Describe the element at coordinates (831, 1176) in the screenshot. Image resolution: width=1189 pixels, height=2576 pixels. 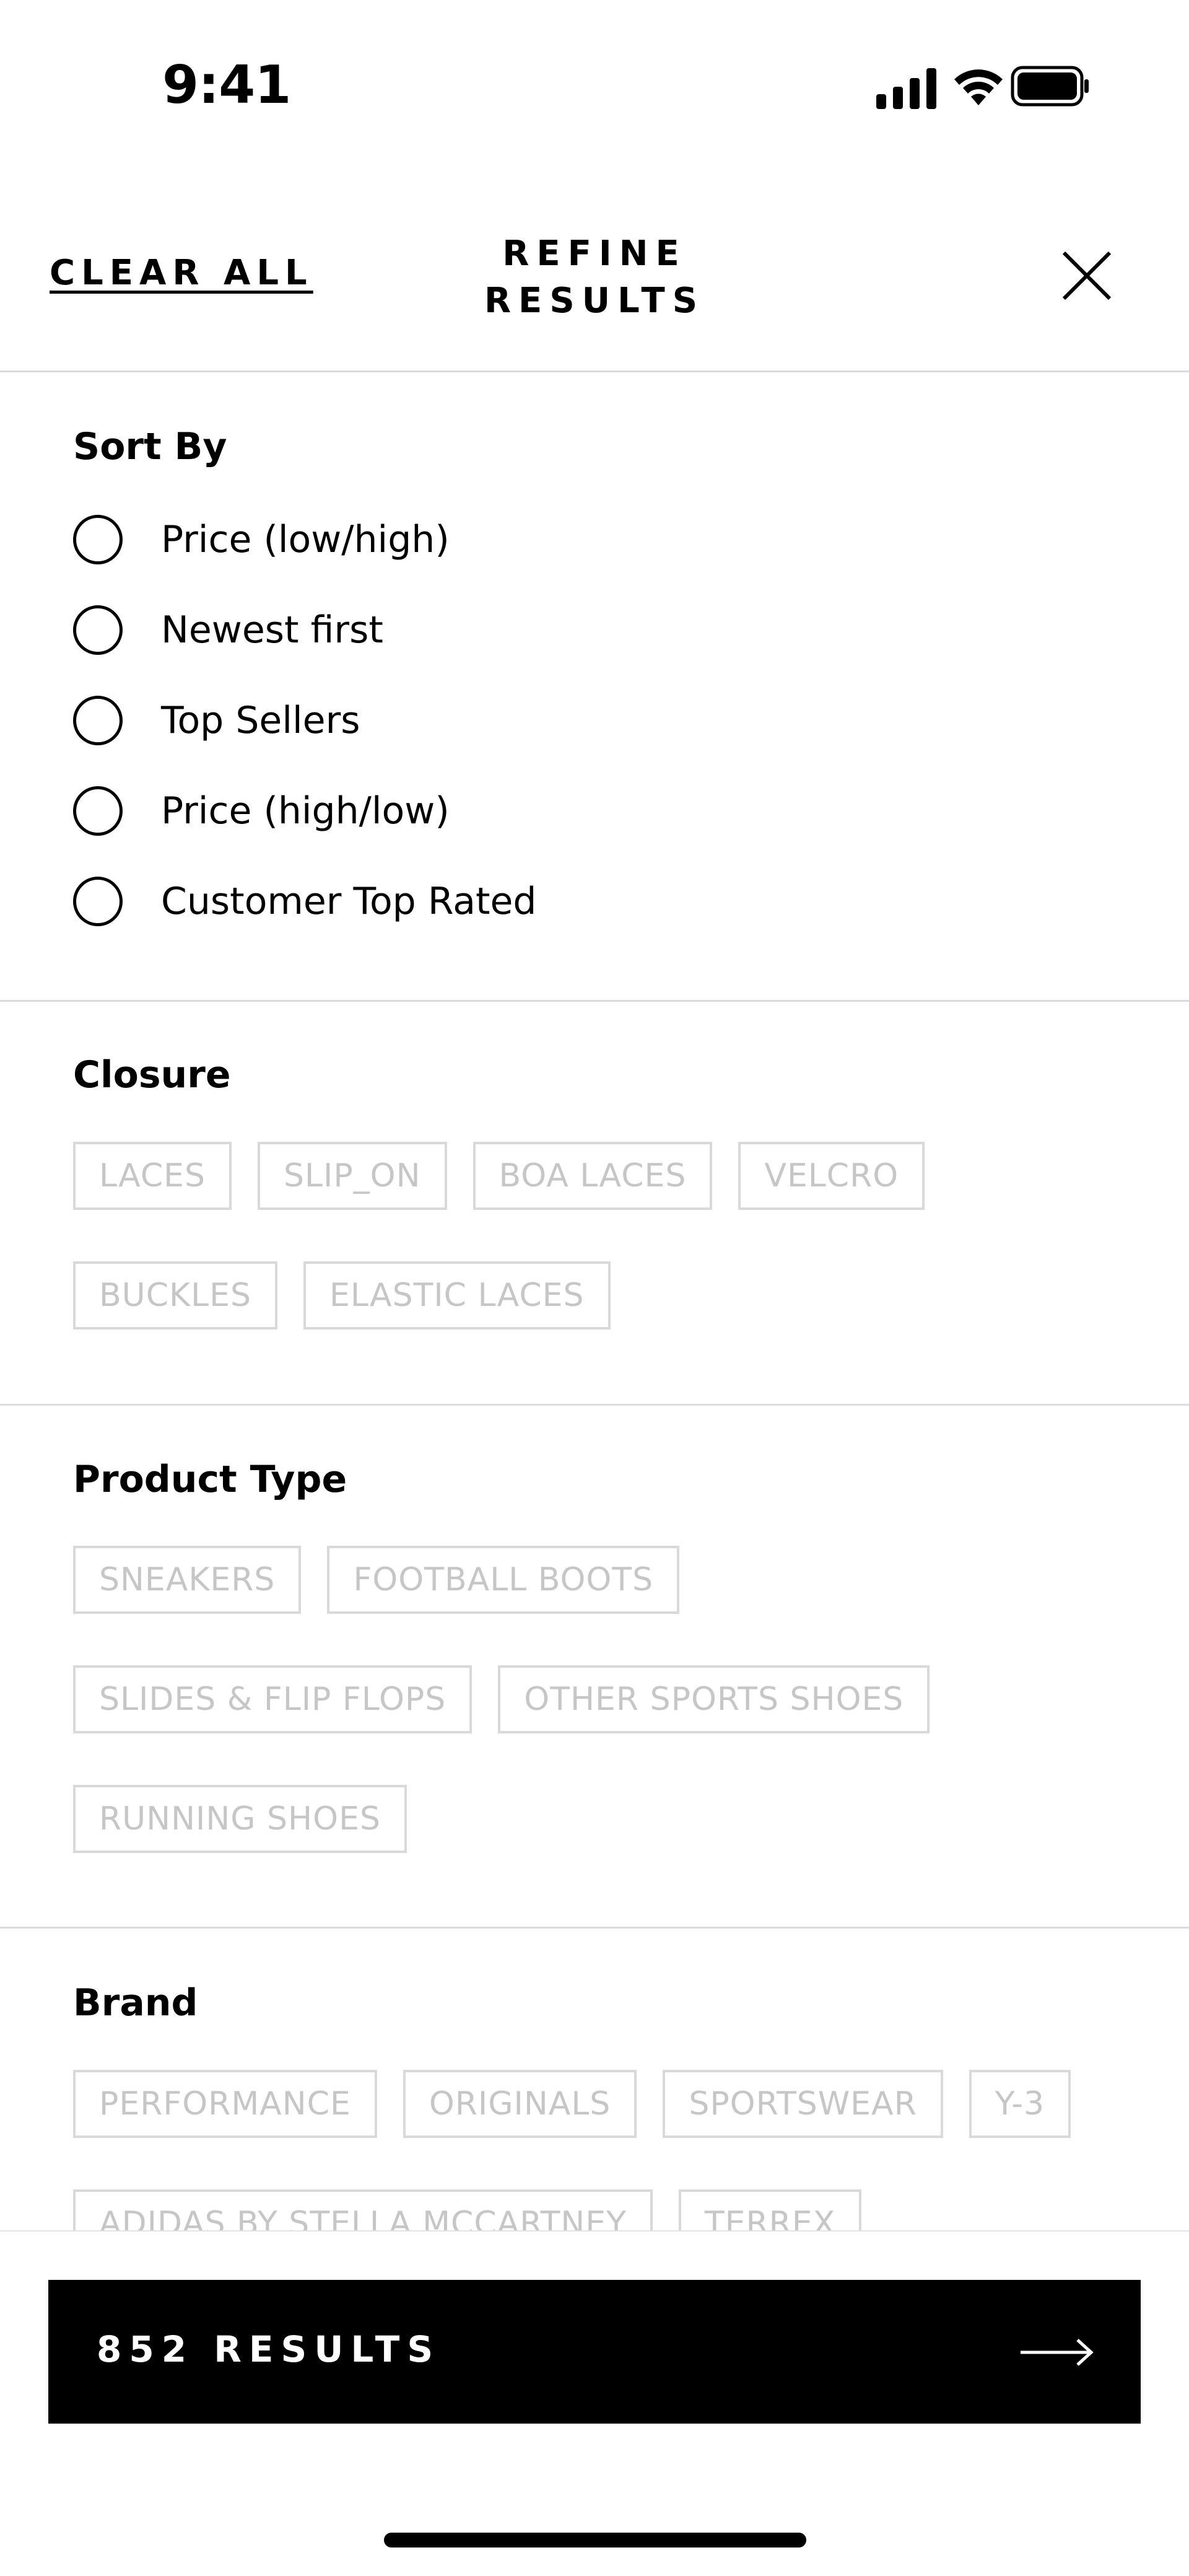
I see `closure-chip-velcro: VELCRO` at that location.